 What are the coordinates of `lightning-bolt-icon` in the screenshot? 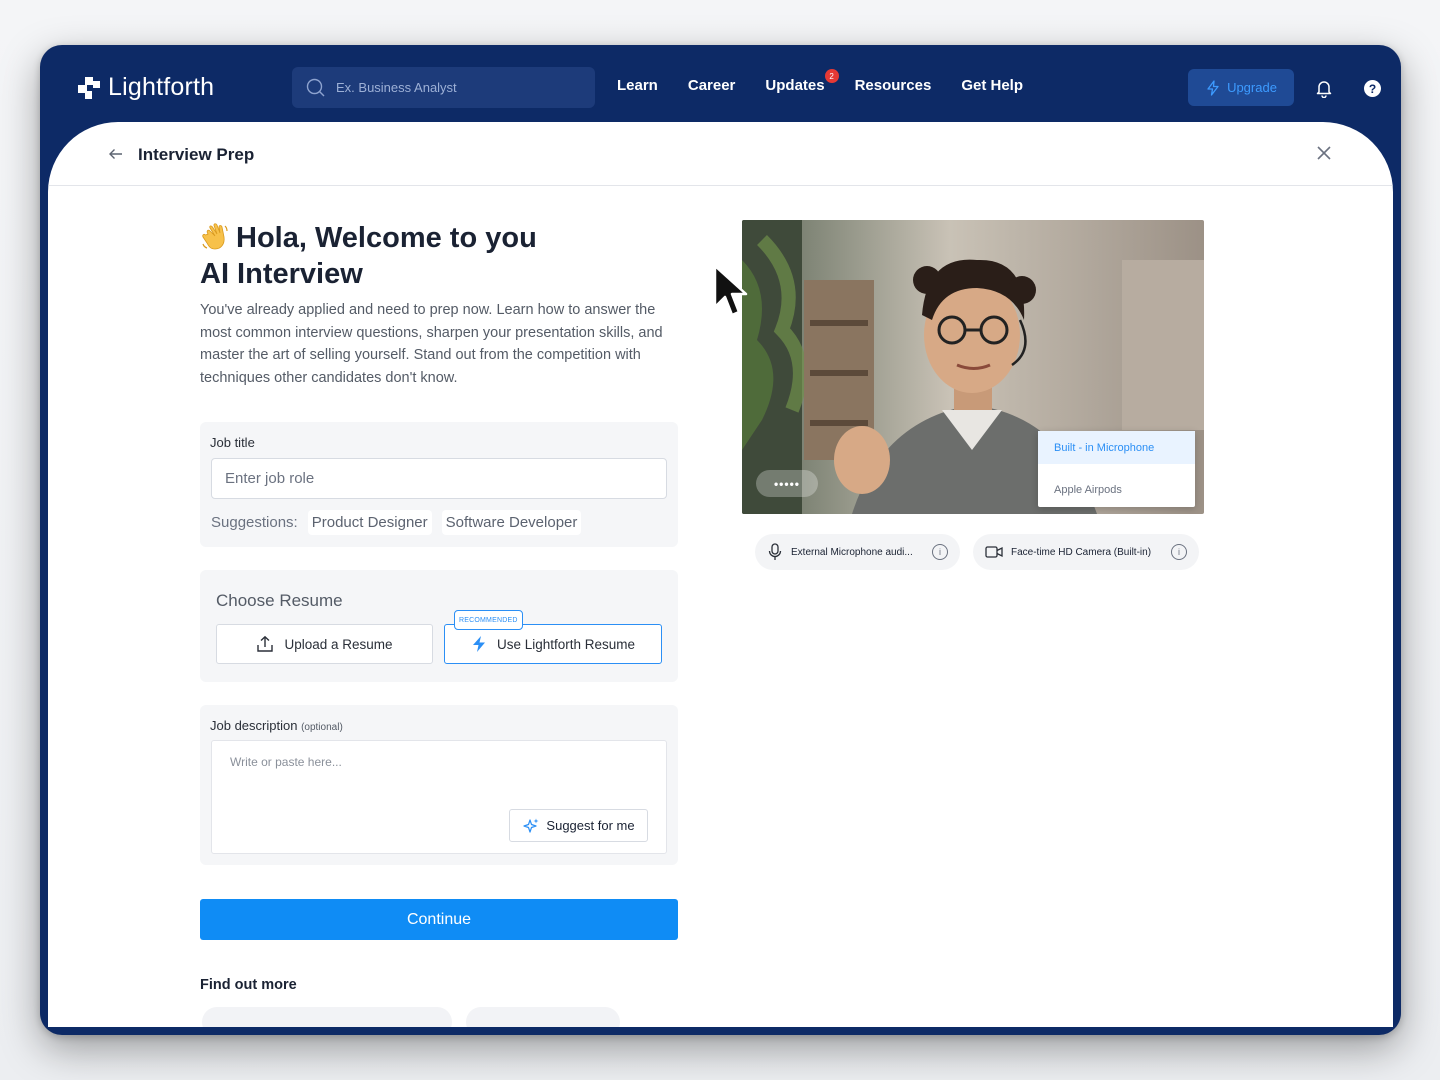 It's located at (478, 644).